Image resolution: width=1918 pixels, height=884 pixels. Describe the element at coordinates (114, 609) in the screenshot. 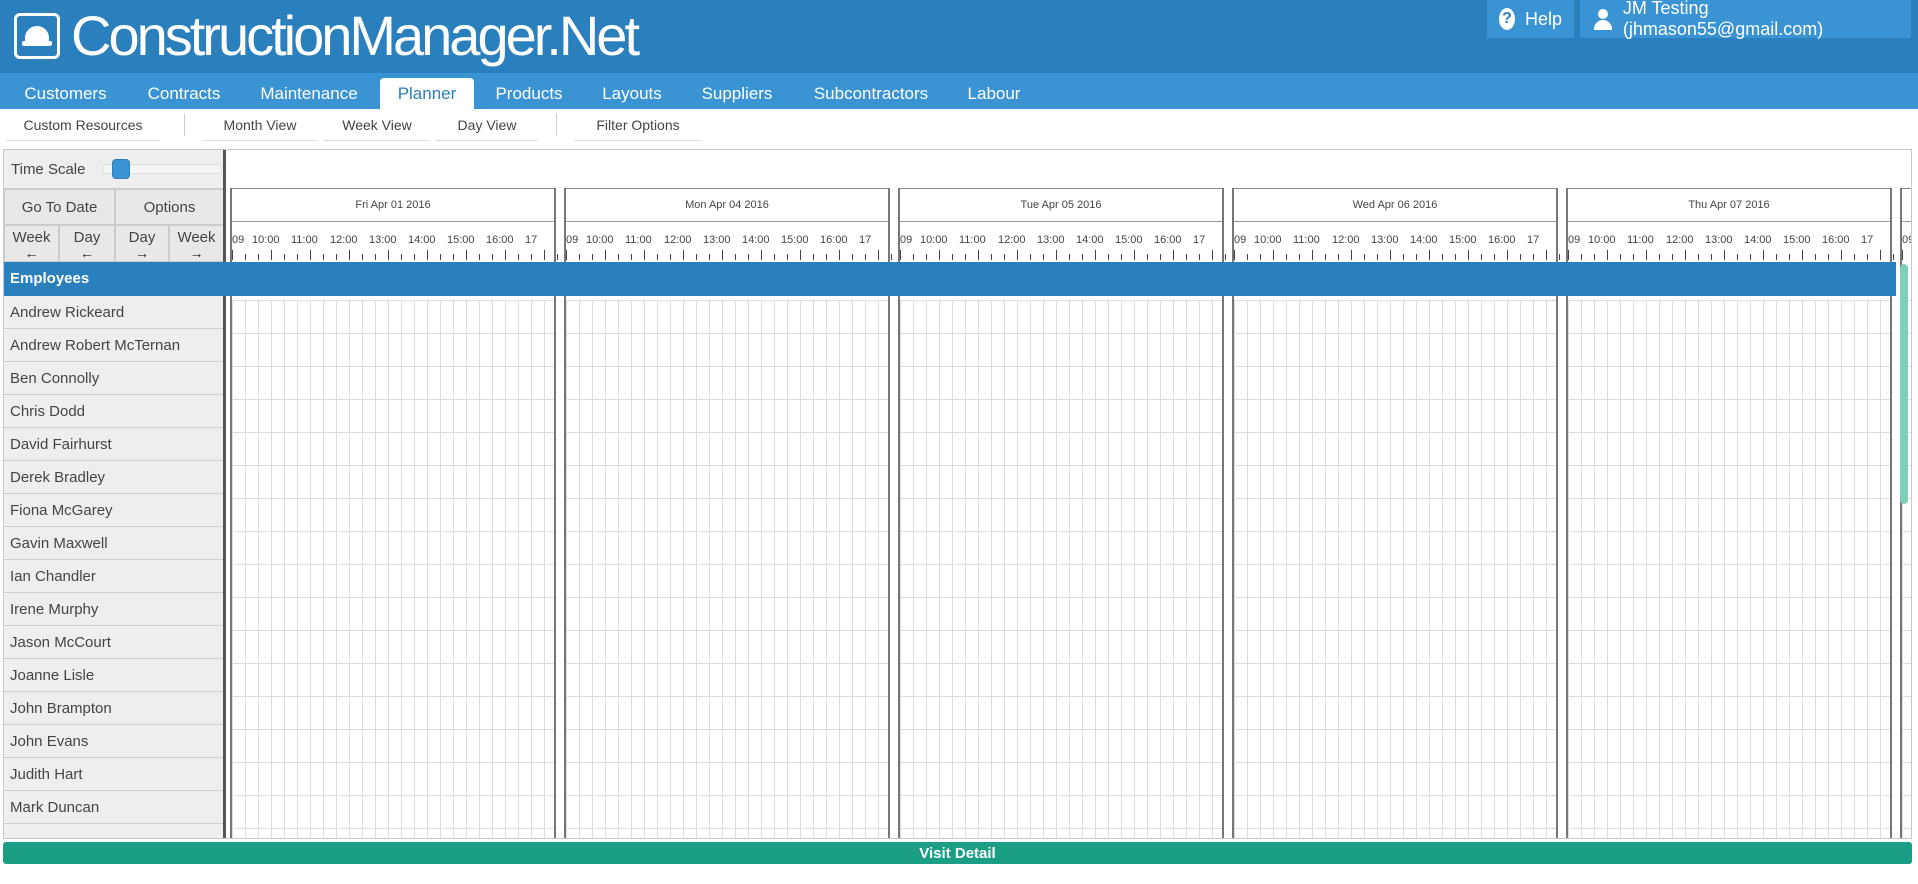

I see `employee-row: Irene Murphy` at that location.